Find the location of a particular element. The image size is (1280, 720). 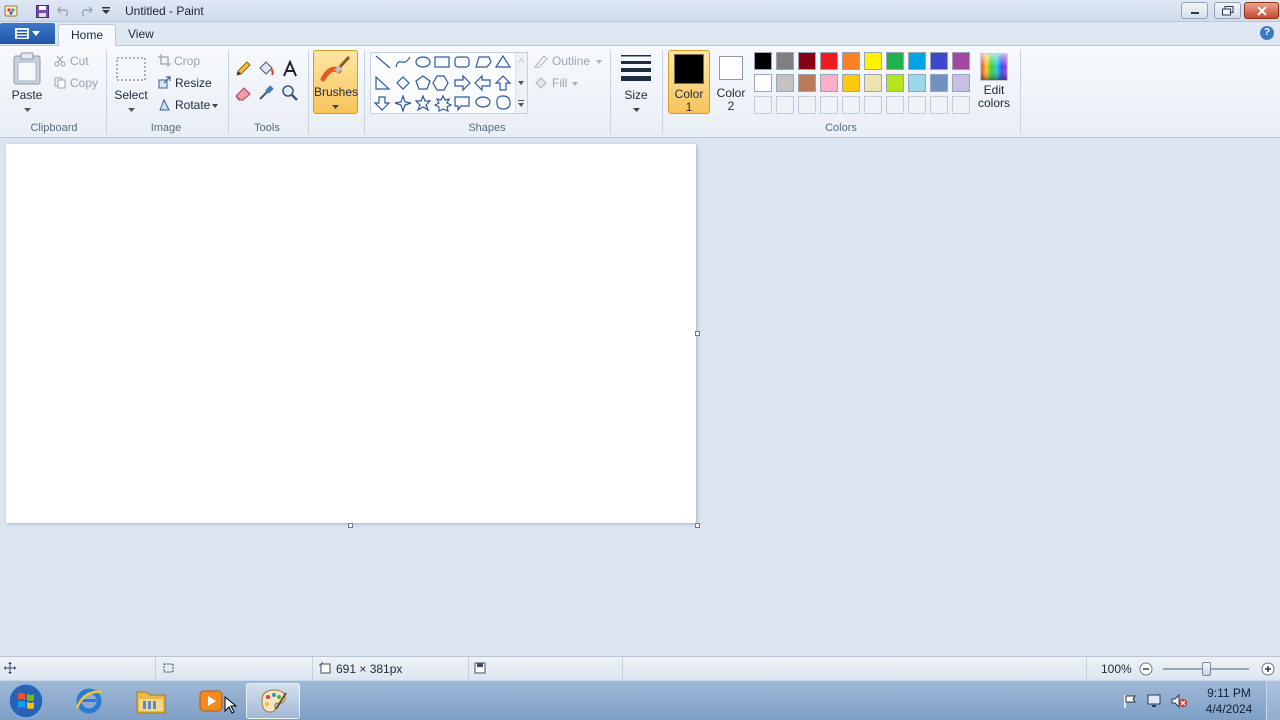

outline-dropdown: Outline is located at coordinates (569, 62).